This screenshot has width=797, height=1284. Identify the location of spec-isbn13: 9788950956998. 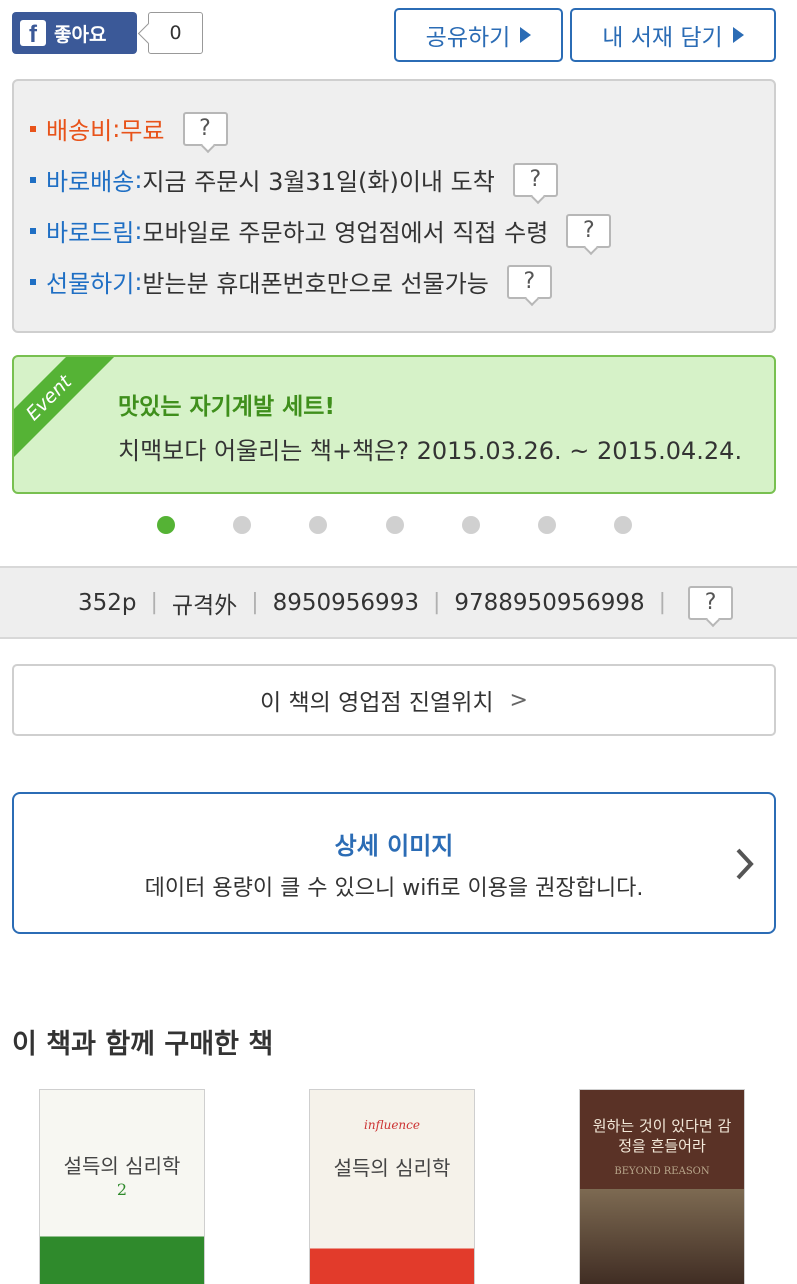
(549, 602).